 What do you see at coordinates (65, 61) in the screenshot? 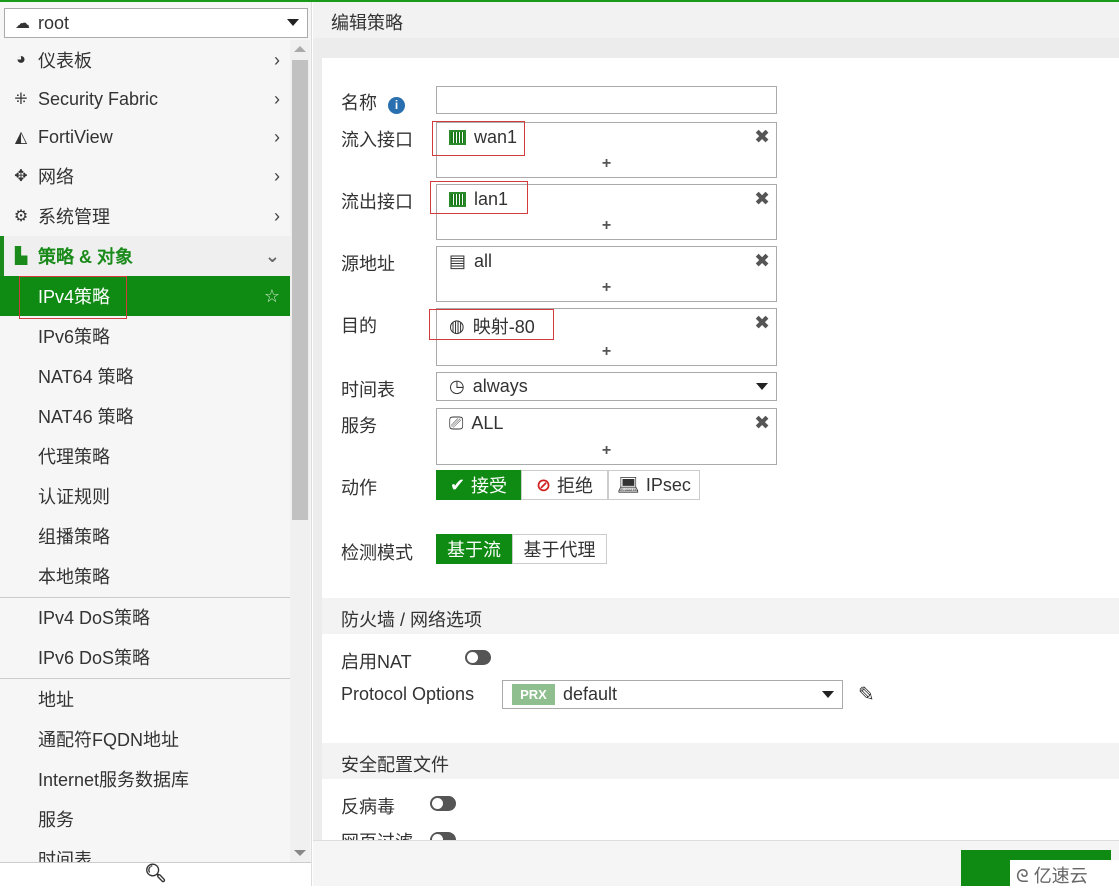
I see `sidebar-item-label: 仪表板` at bounding box center [65, 61].